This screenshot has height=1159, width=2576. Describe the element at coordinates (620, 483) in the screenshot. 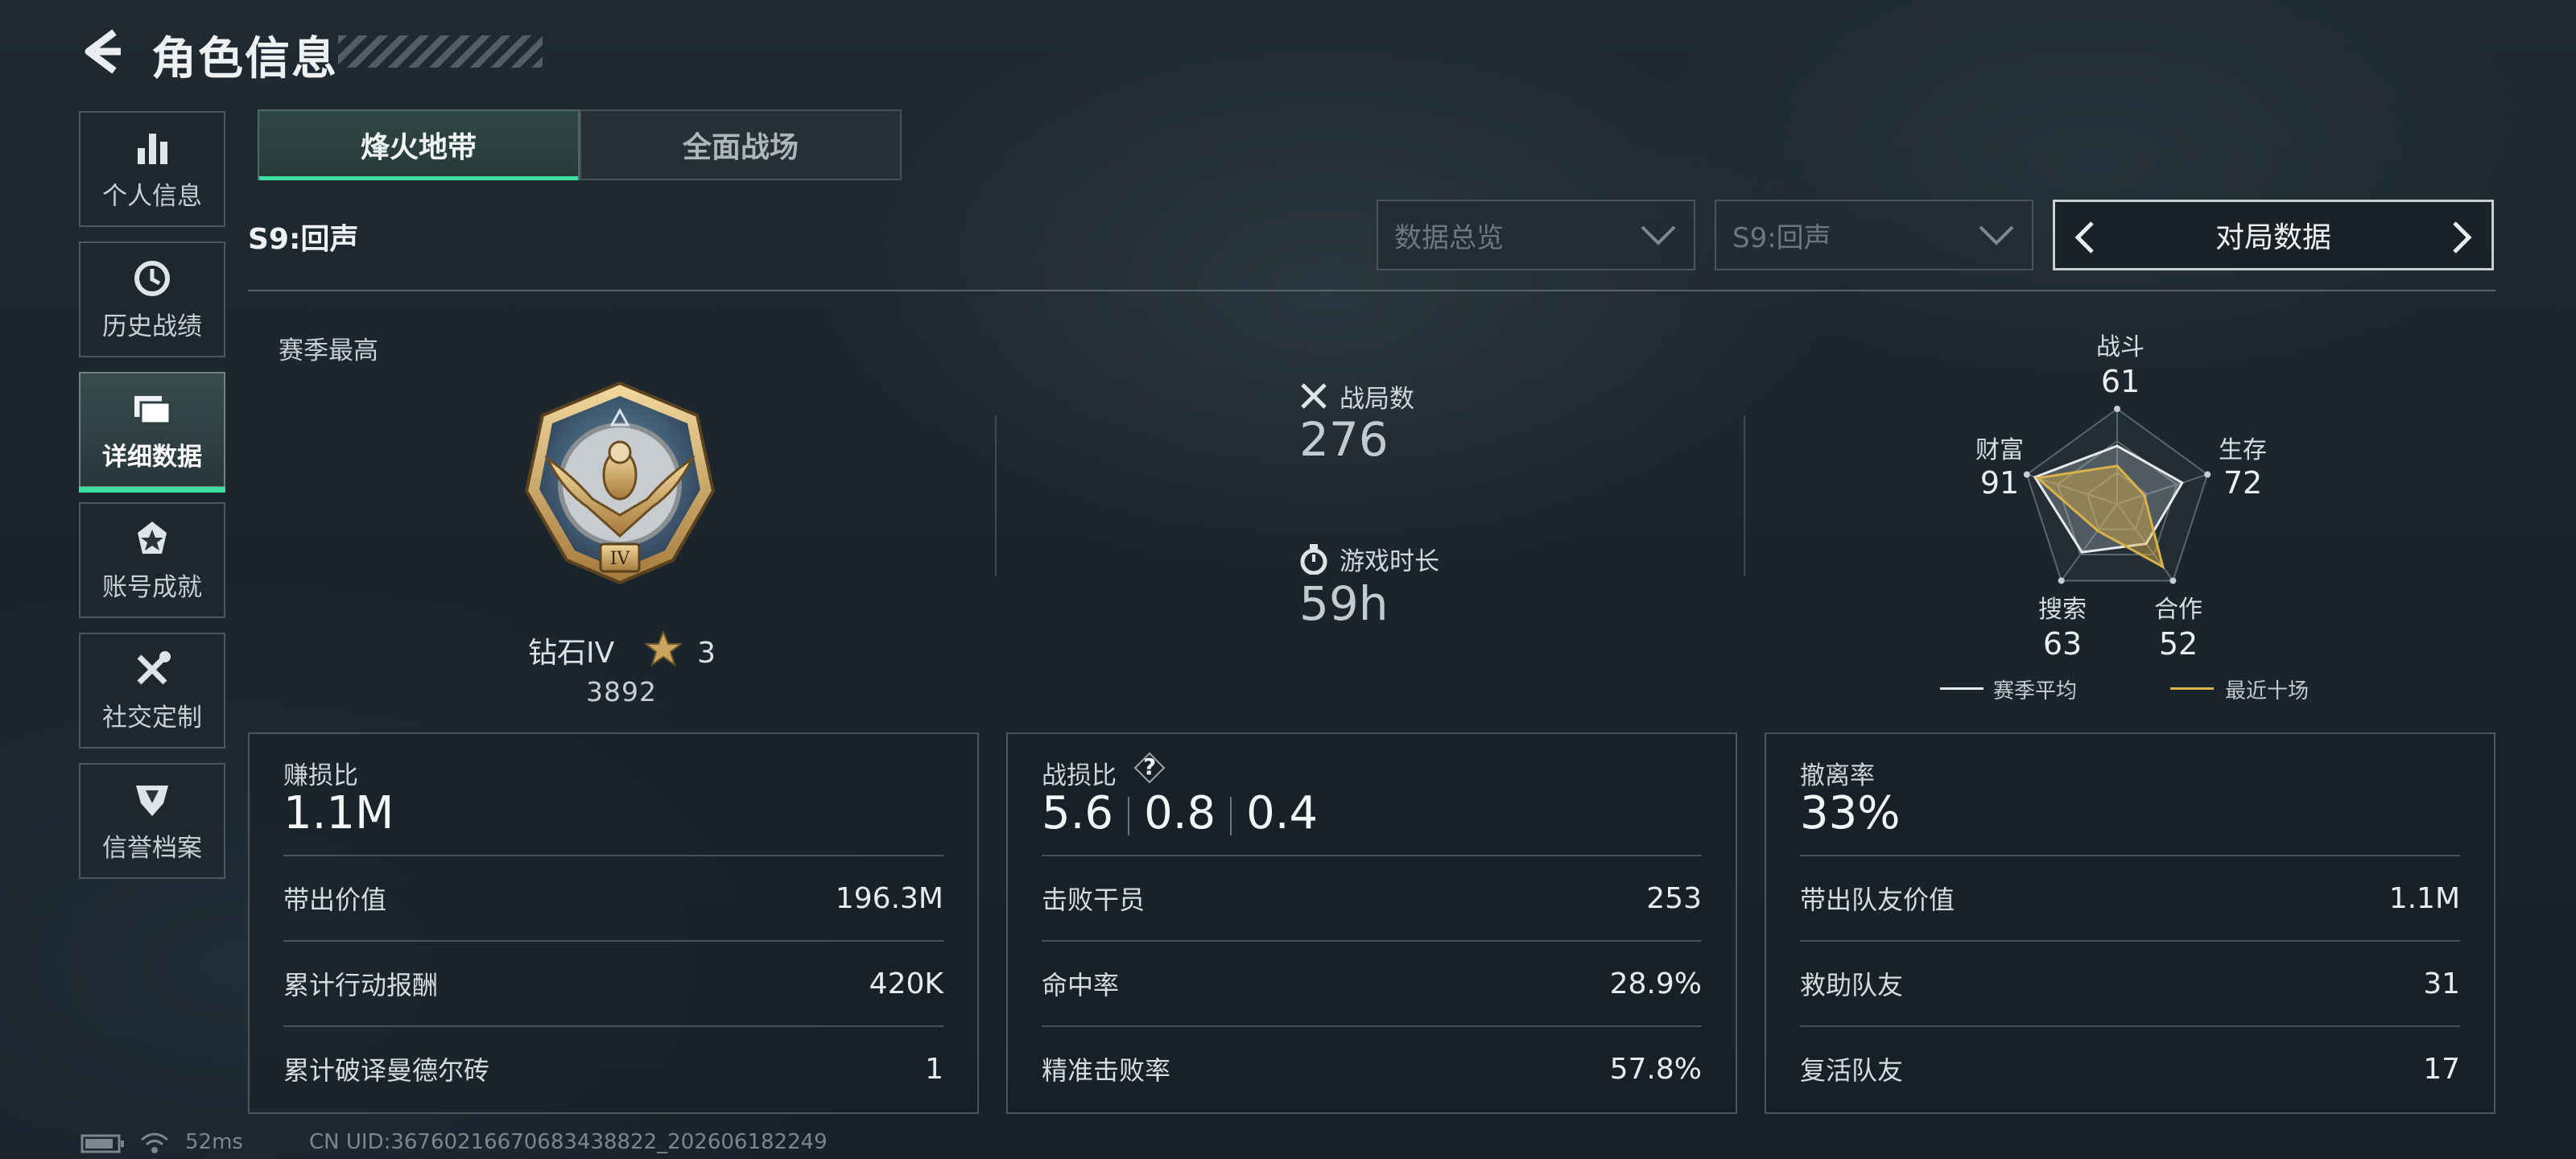

I see `rank-badge-icon: IV` at that location.